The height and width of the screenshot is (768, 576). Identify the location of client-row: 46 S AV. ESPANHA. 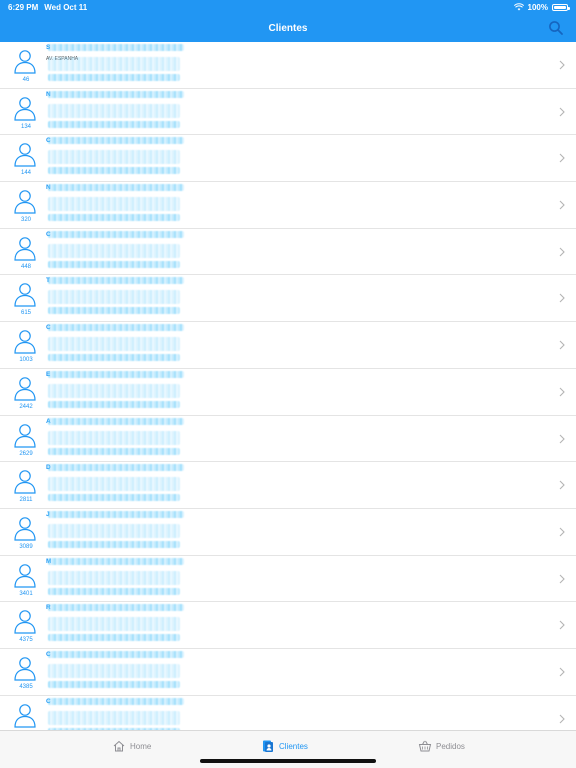
(288, 65).